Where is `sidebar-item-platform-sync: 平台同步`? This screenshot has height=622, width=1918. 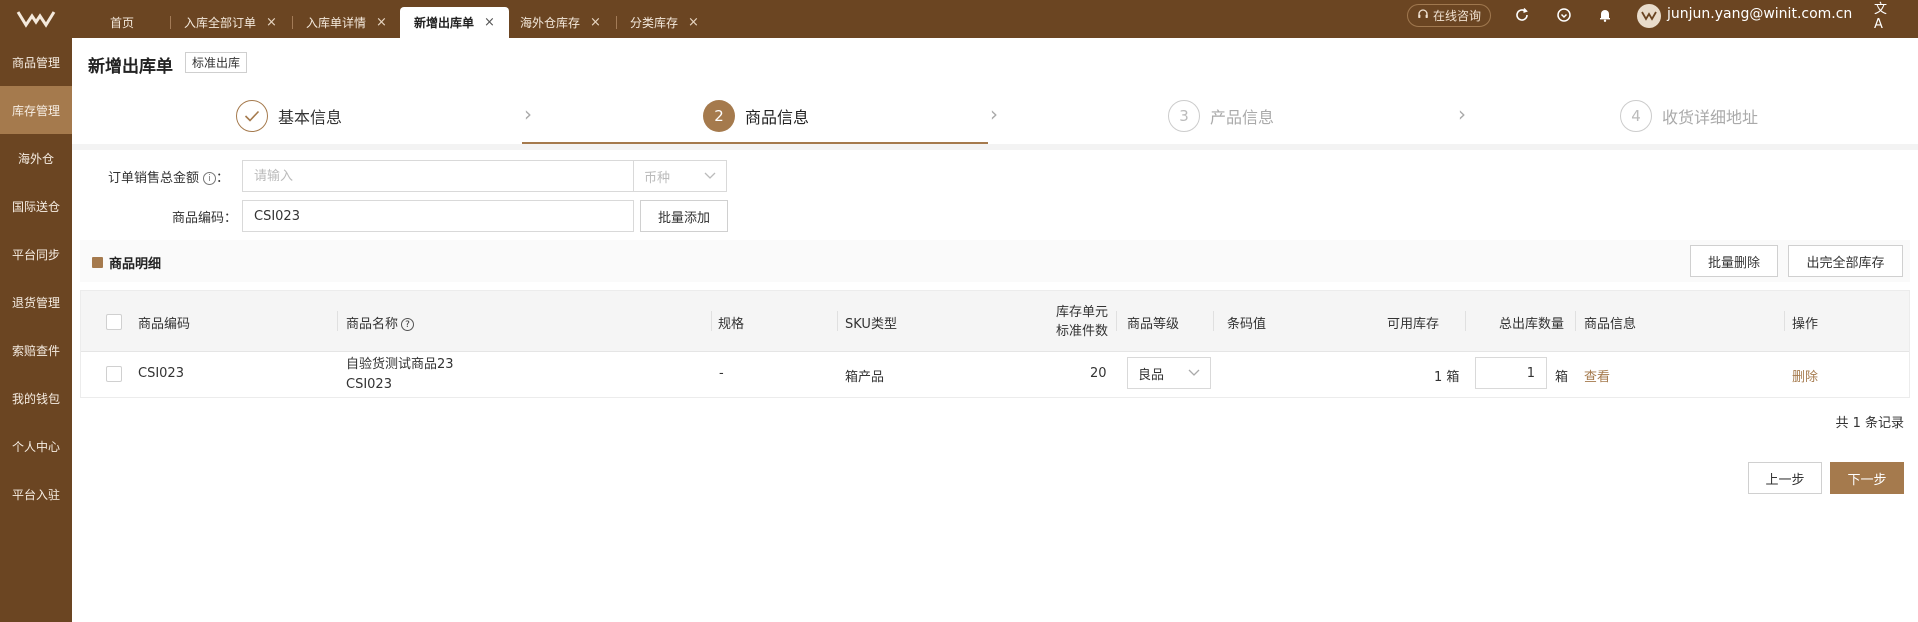 sidebar-item-platform-sync: 平台同步 is located at coordinates (36, 254).